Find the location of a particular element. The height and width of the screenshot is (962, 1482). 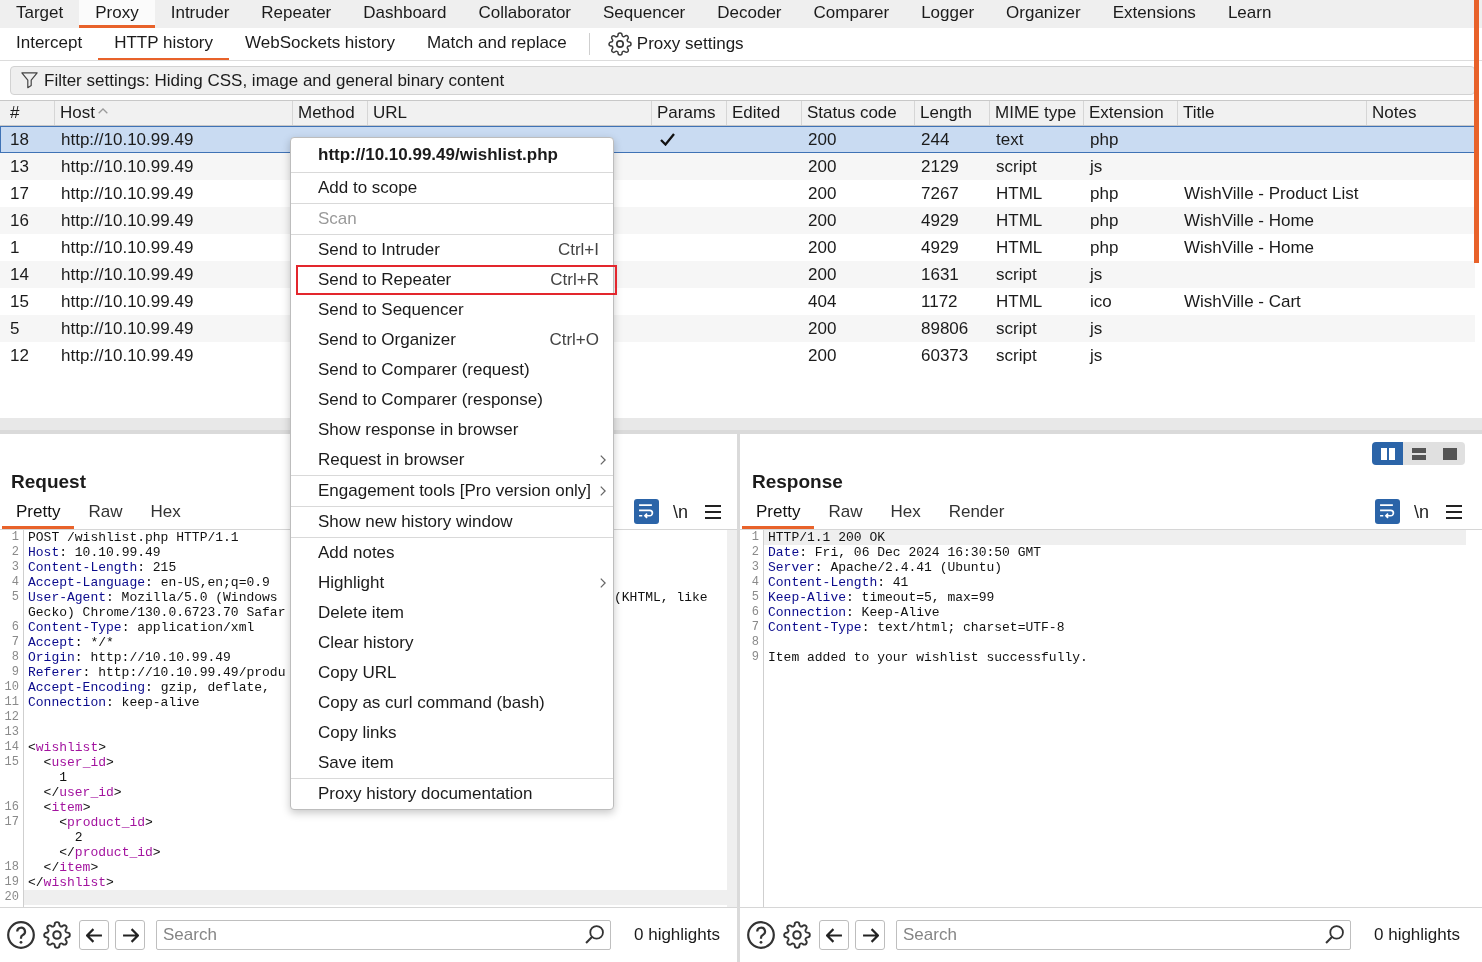

table-cell-text: js is located at coordinates (1096, 355).